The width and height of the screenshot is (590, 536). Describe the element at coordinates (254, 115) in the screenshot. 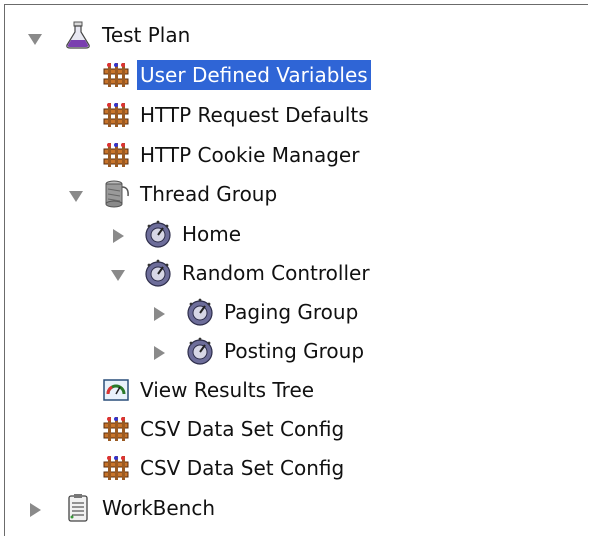

I see `tree-label-http-request-defaults: HTTP Request Defaults` at that location.